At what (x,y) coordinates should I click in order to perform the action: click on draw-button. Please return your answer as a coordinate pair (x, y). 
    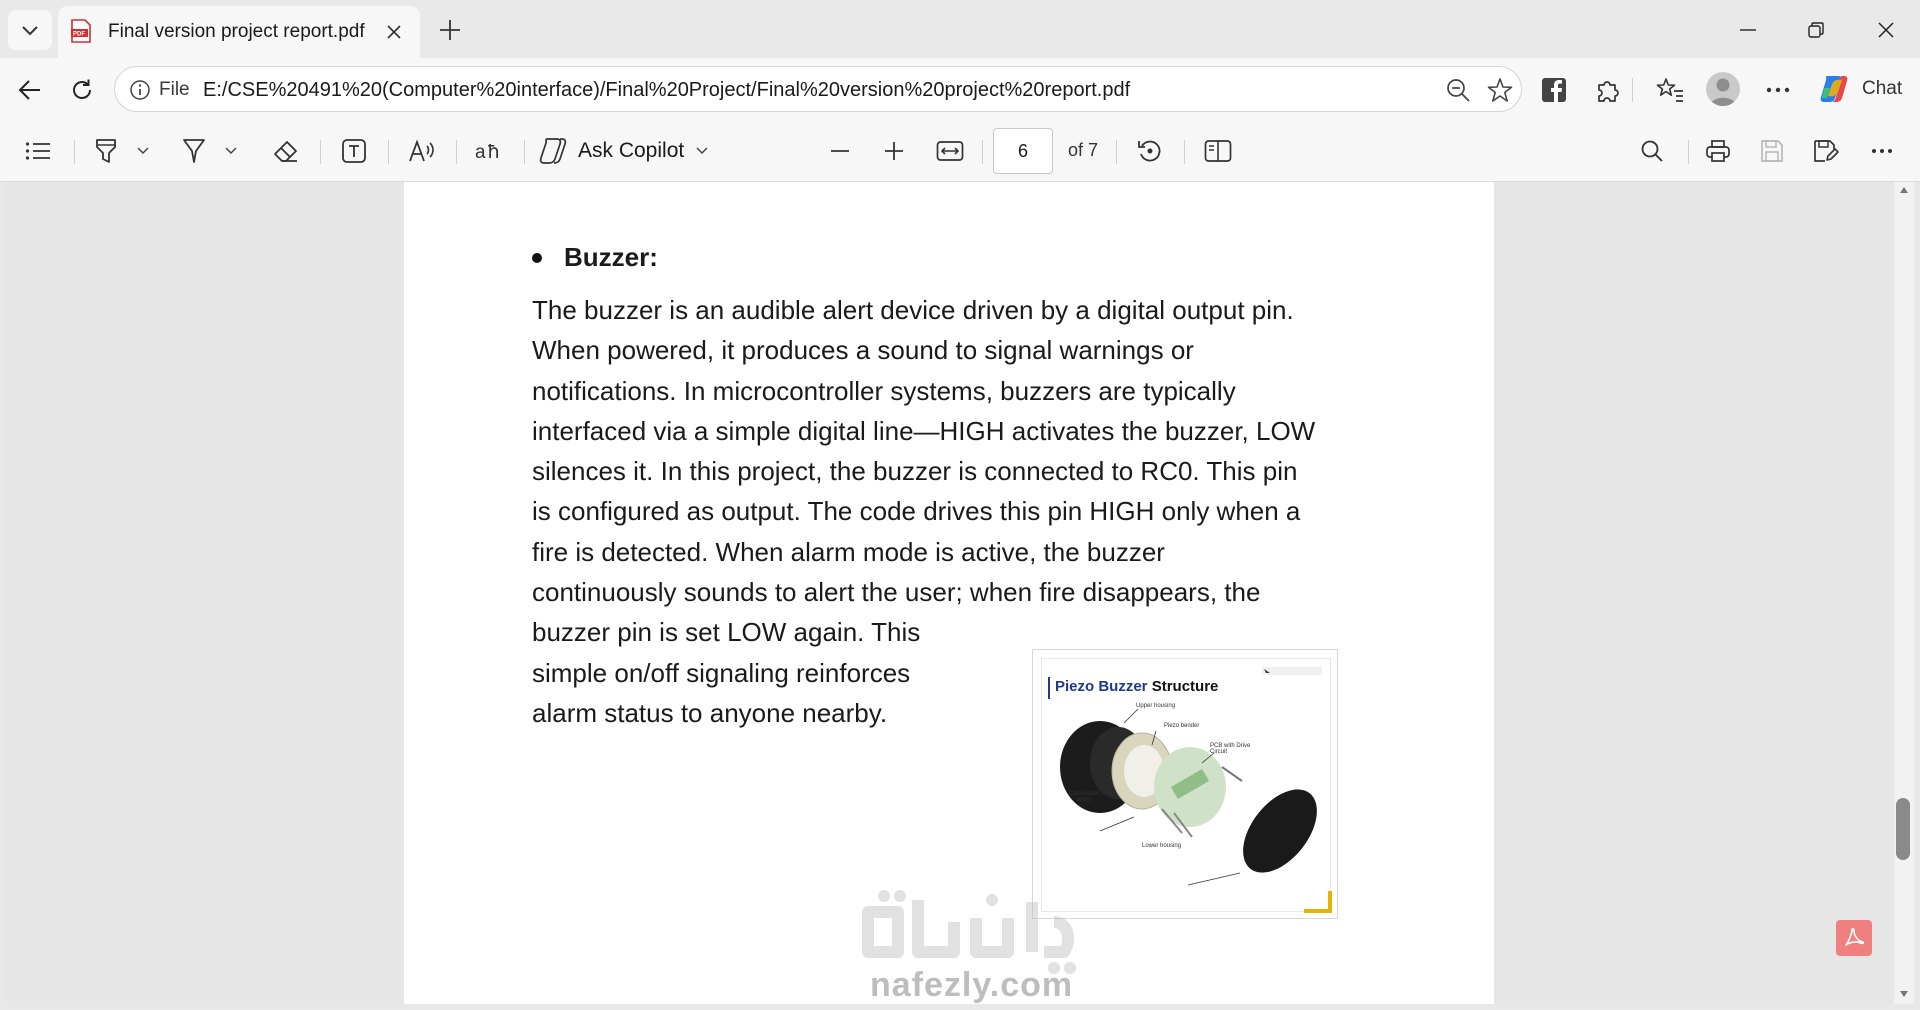
    Looking at the image, I should click on (194, 151).